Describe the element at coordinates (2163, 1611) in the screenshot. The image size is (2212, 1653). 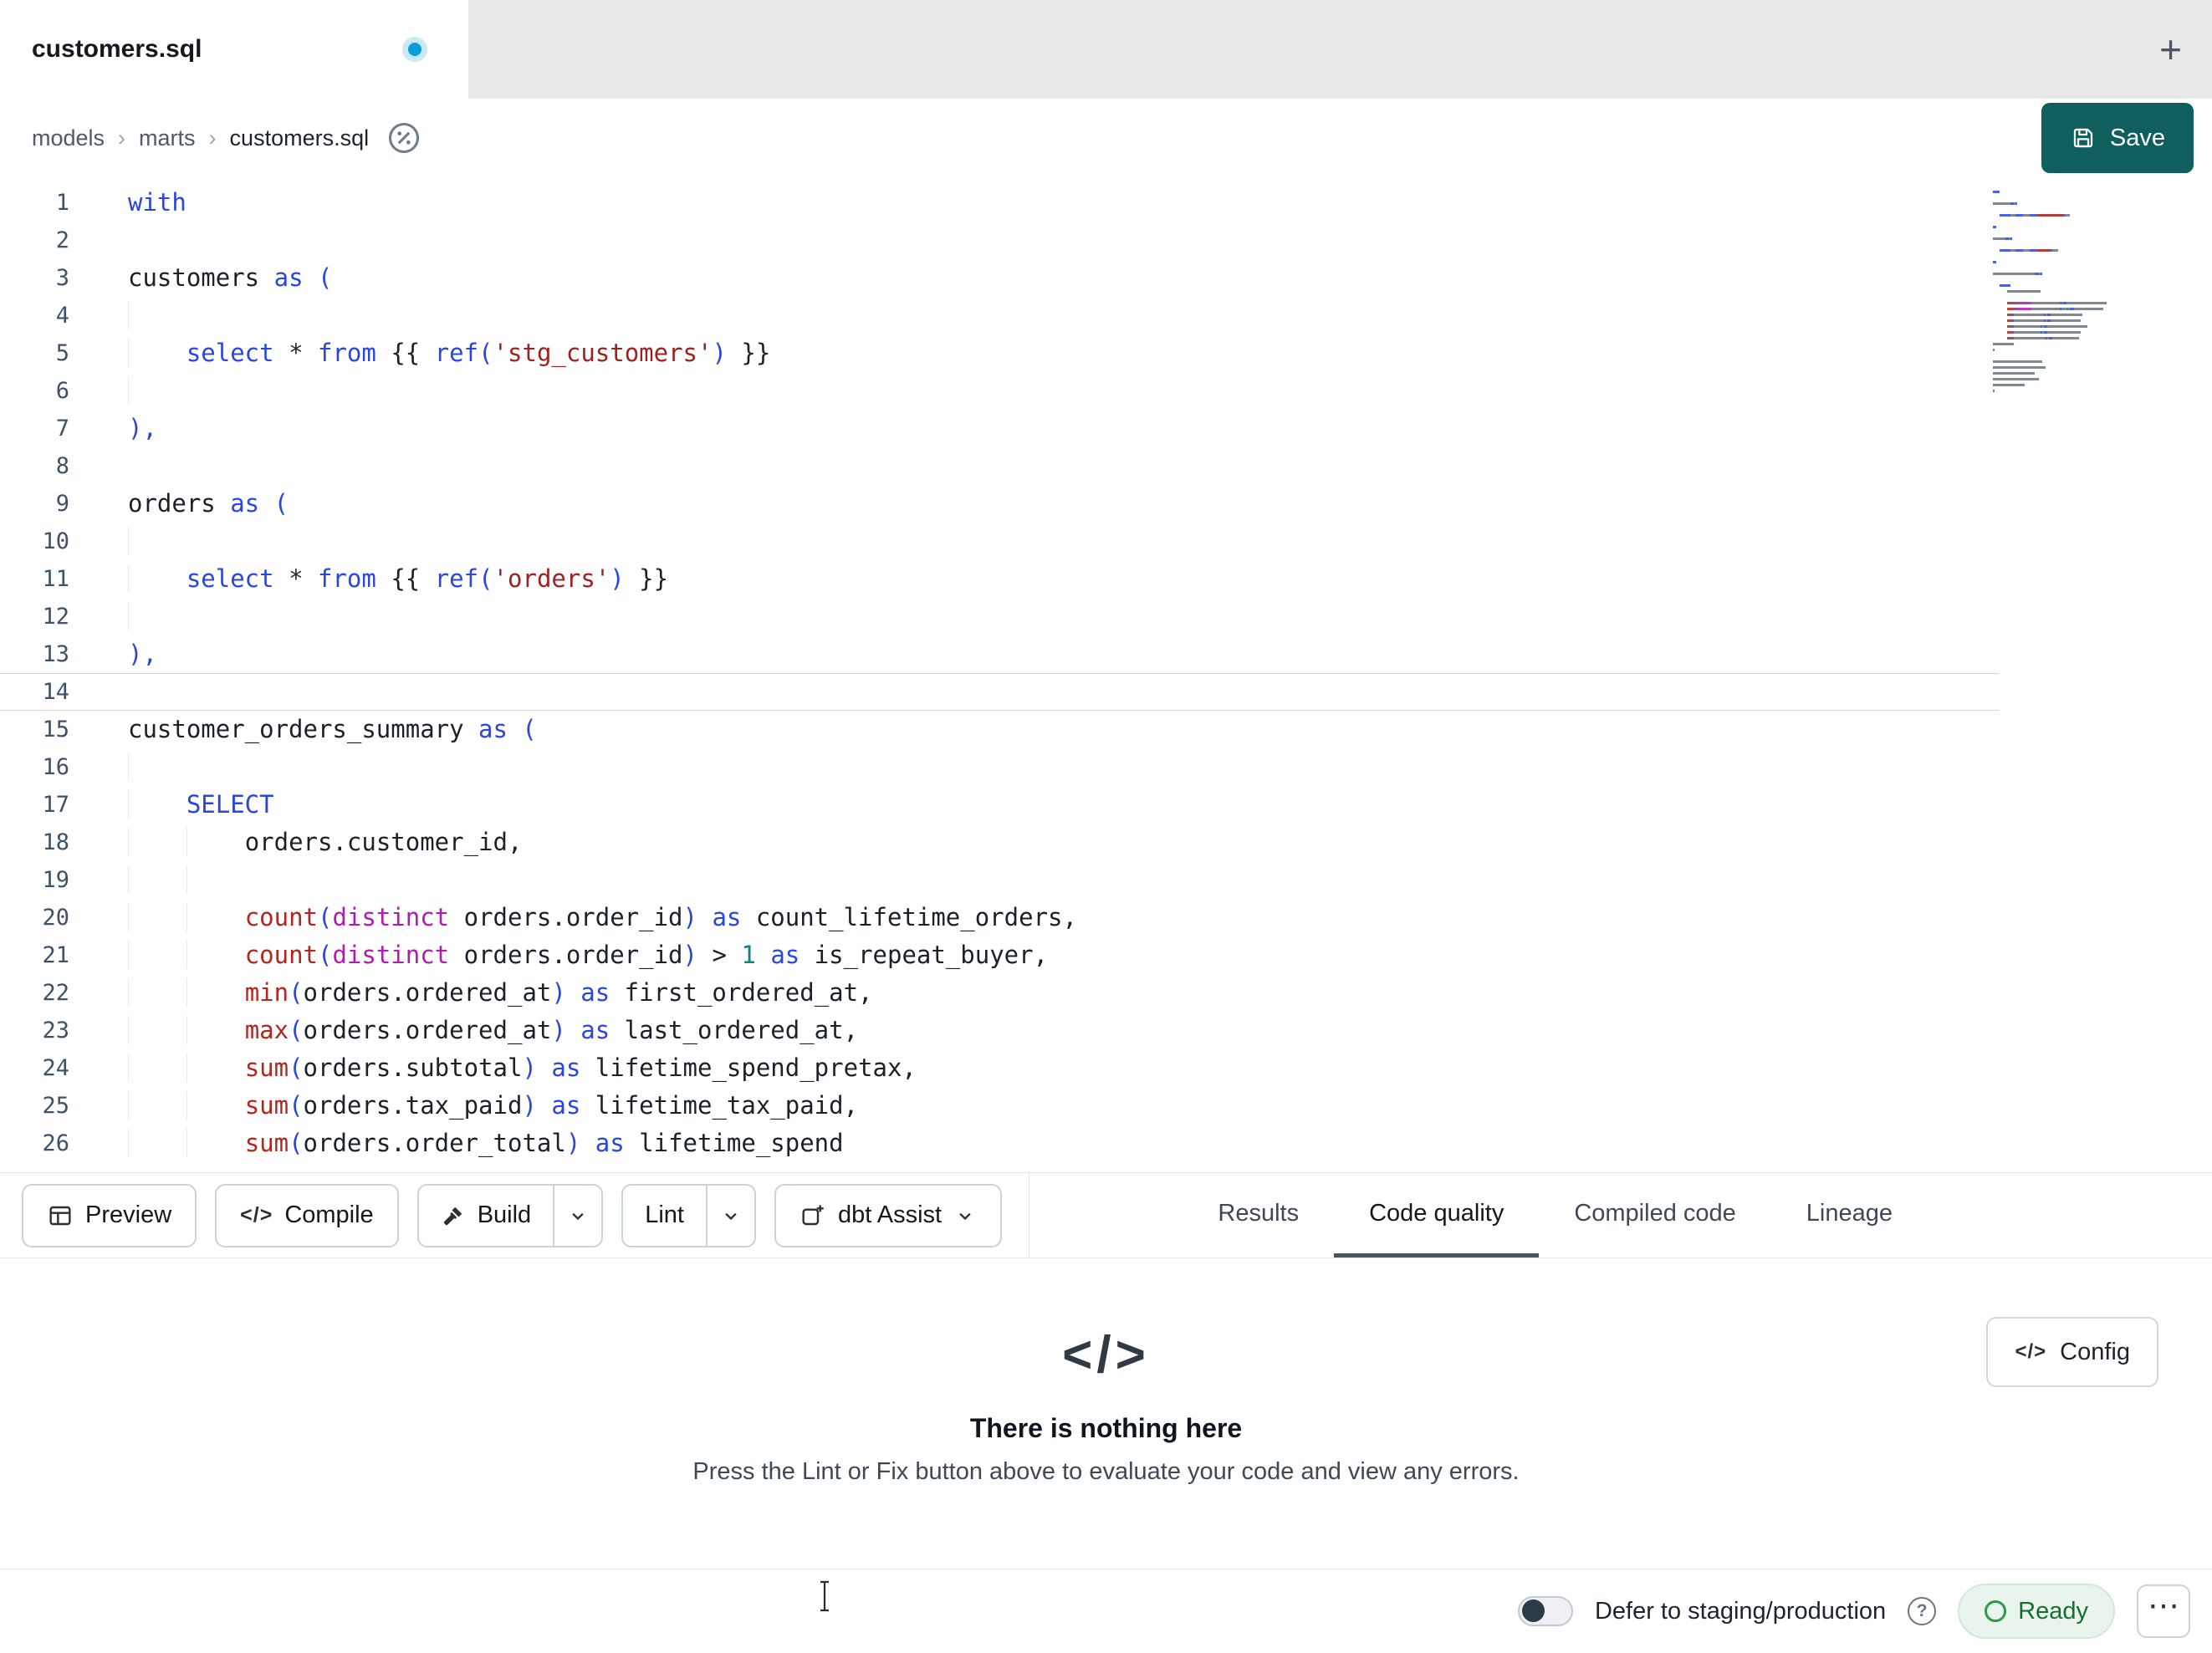
I see `more-options-button: ⋯` at that location.